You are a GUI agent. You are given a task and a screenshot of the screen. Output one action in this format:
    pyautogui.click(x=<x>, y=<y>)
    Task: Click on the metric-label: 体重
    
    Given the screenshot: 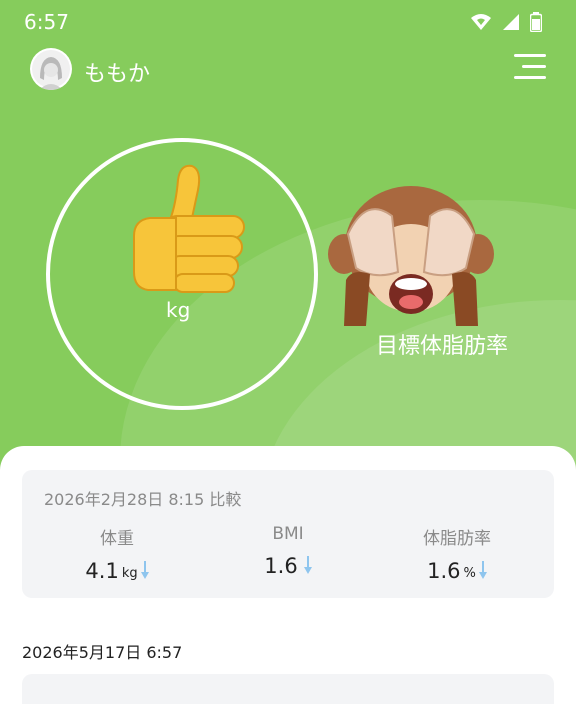 What is the action you would take?
    pyautogui.click(x=117, y=539)
    